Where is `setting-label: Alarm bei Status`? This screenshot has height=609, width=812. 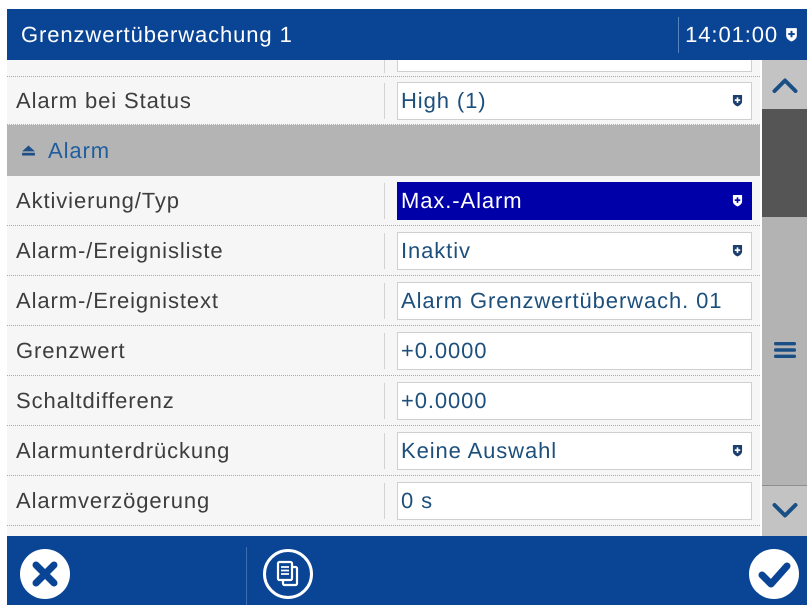
setting-label: Alarm bei Status is located at coordinates (104, 101).